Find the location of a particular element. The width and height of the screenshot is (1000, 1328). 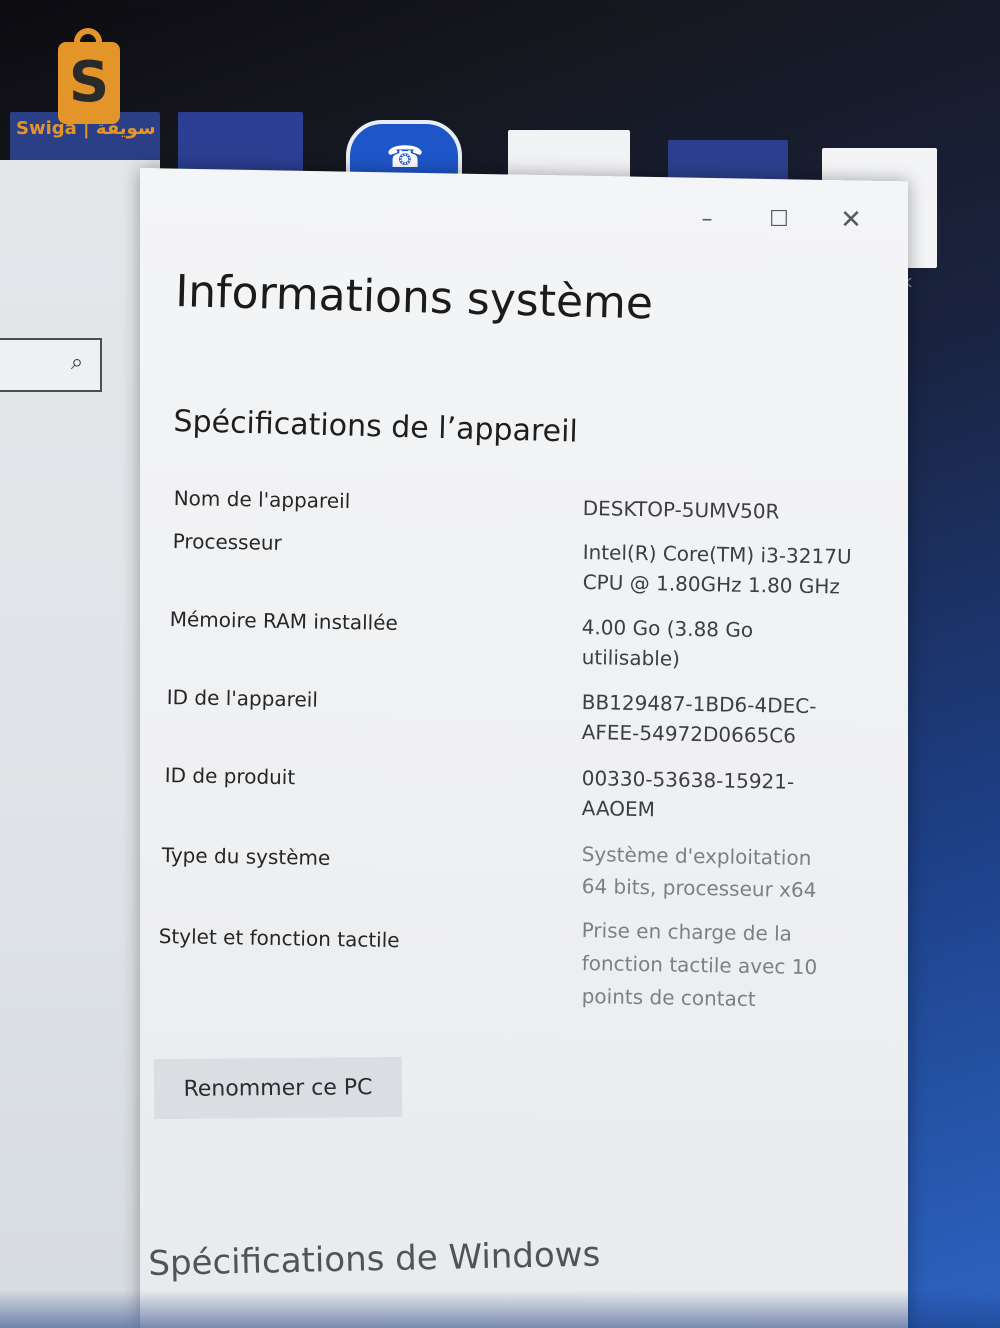

close-icon: ✕ is located at coordinates (851, 220).